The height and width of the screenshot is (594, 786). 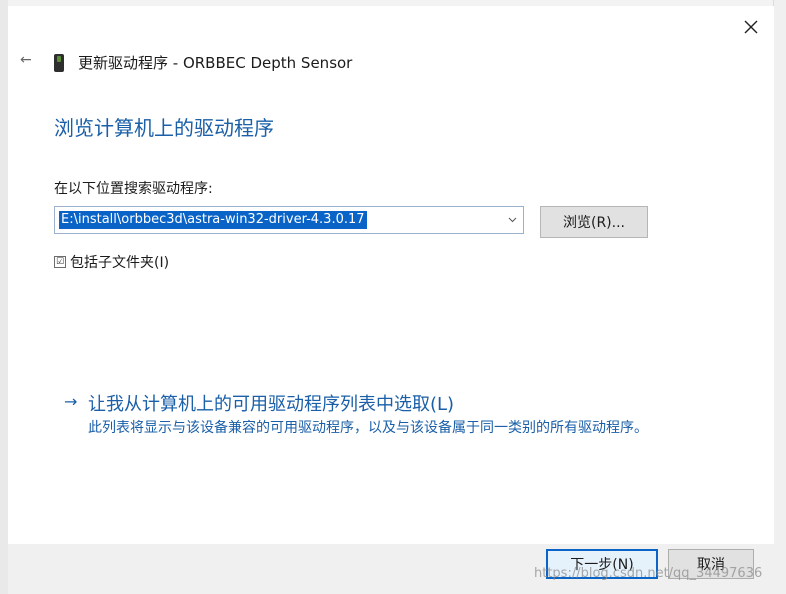 What do you see at coordinates (215, 63) in the screenshot?
I see `window-title: 更新驱动程序 - ORBBEC Depth Sensor` at bounding box center [215, 63].